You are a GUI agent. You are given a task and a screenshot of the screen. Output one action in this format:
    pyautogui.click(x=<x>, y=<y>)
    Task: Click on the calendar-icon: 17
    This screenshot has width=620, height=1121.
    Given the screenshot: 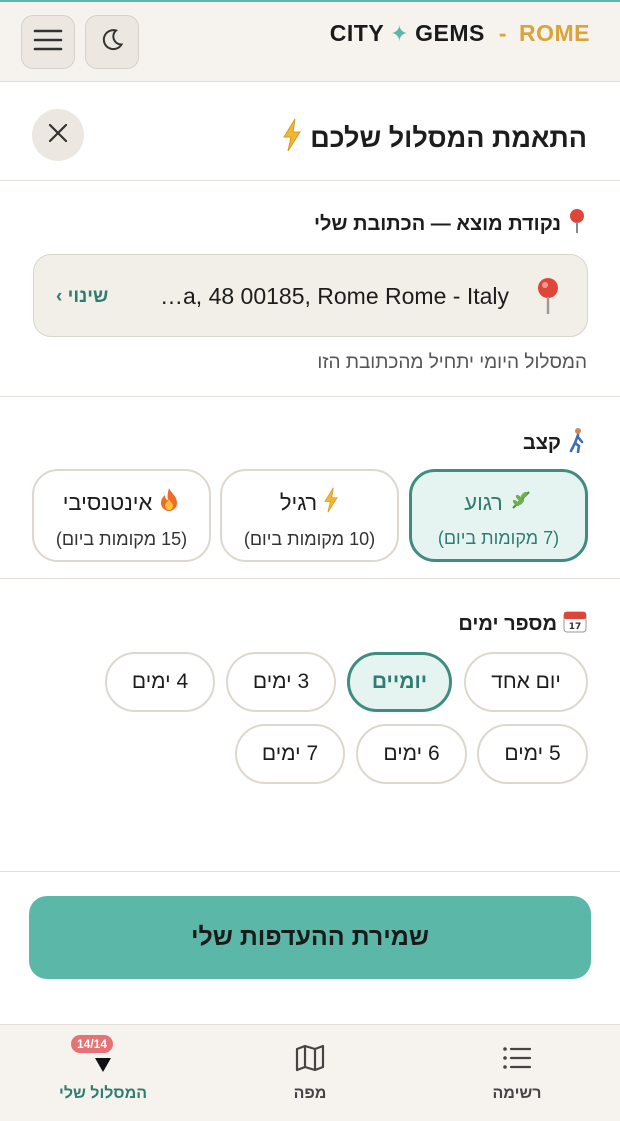 What is the action you would take?
    pyautogui.click(x=575, y=624)
    